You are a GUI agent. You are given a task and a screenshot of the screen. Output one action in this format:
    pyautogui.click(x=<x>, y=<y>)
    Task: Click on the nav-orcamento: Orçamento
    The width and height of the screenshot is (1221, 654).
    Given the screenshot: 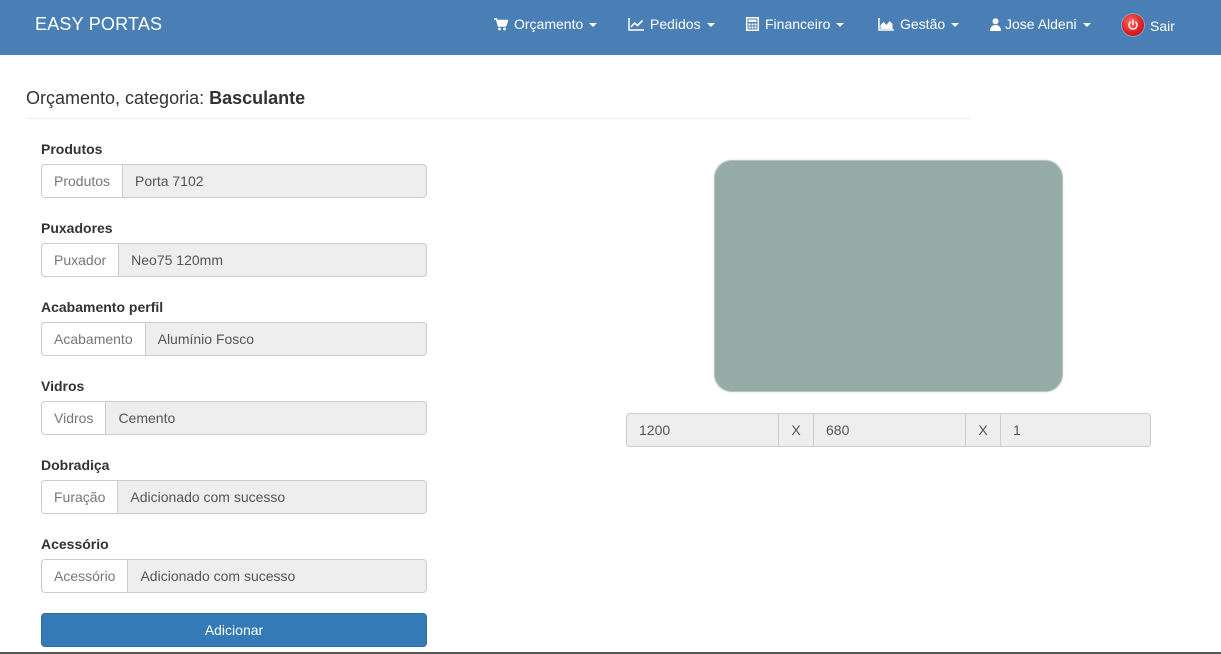 What is the action you would take?
    pyautogui.click(x=546, y=24)
    